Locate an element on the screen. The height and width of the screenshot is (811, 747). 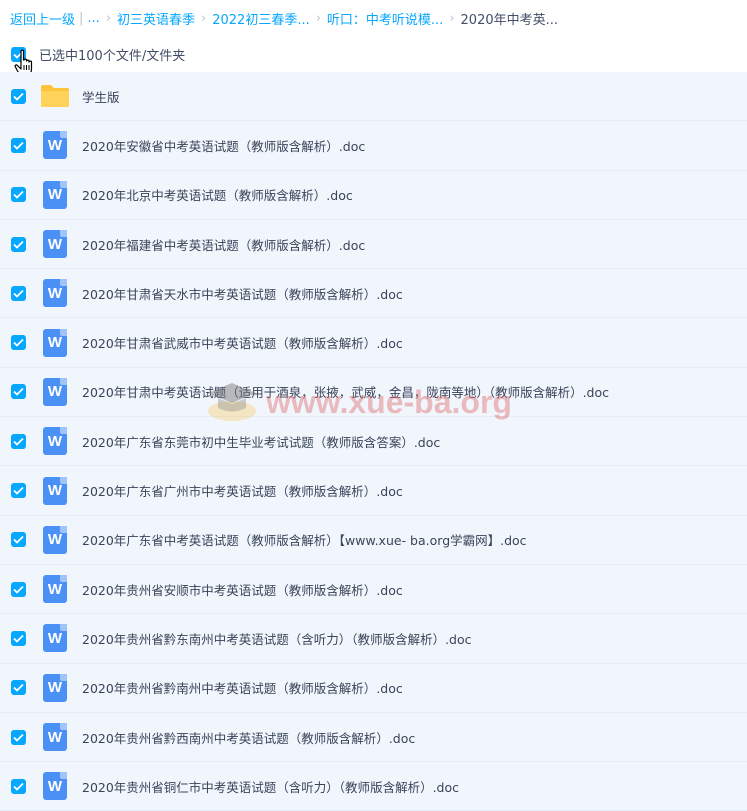
list-item: W 2020年贵州省铜仁市中考英语试题（含听力）（教师版含解析）.doc is located at coordinates (373, 786).